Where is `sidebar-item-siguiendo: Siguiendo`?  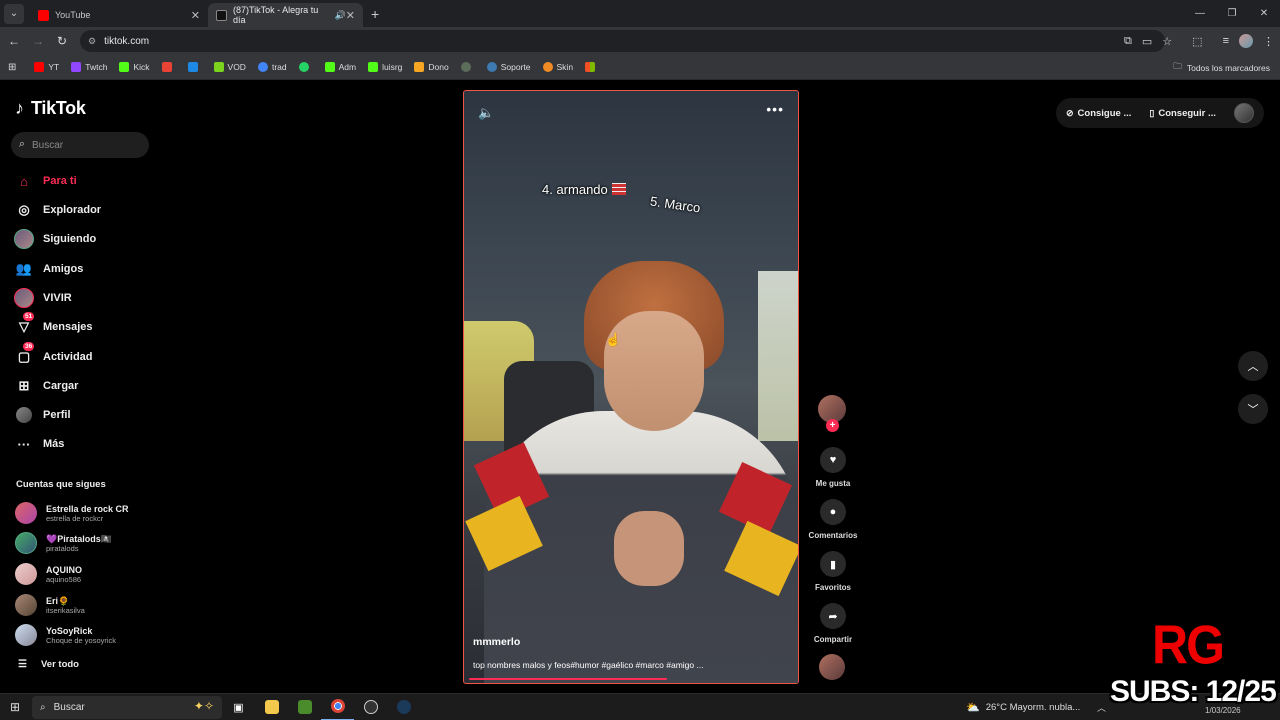 sidebar-item-siguiendo: Siguiendo is located at coordinates (55, 239).